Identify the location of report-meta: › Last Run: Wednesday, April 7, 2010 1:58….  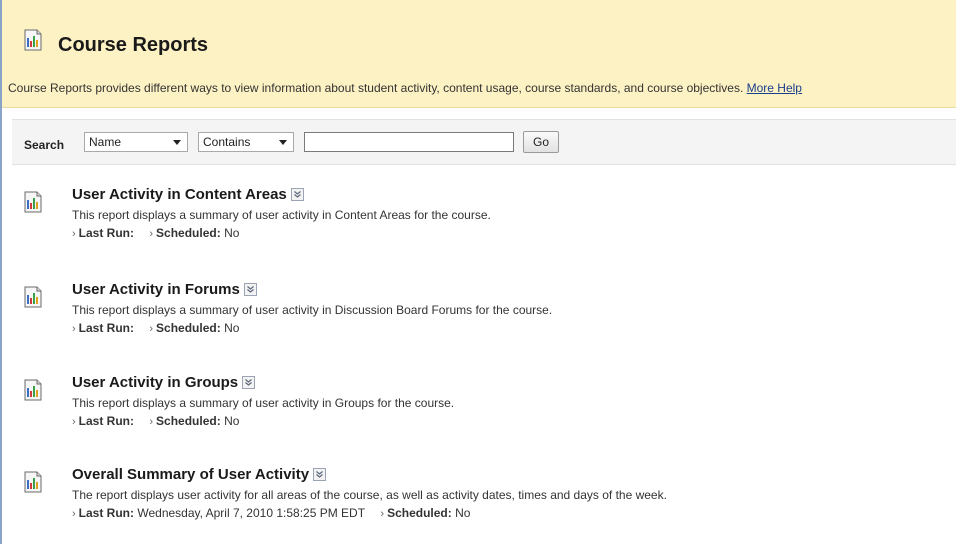
(369, 513).